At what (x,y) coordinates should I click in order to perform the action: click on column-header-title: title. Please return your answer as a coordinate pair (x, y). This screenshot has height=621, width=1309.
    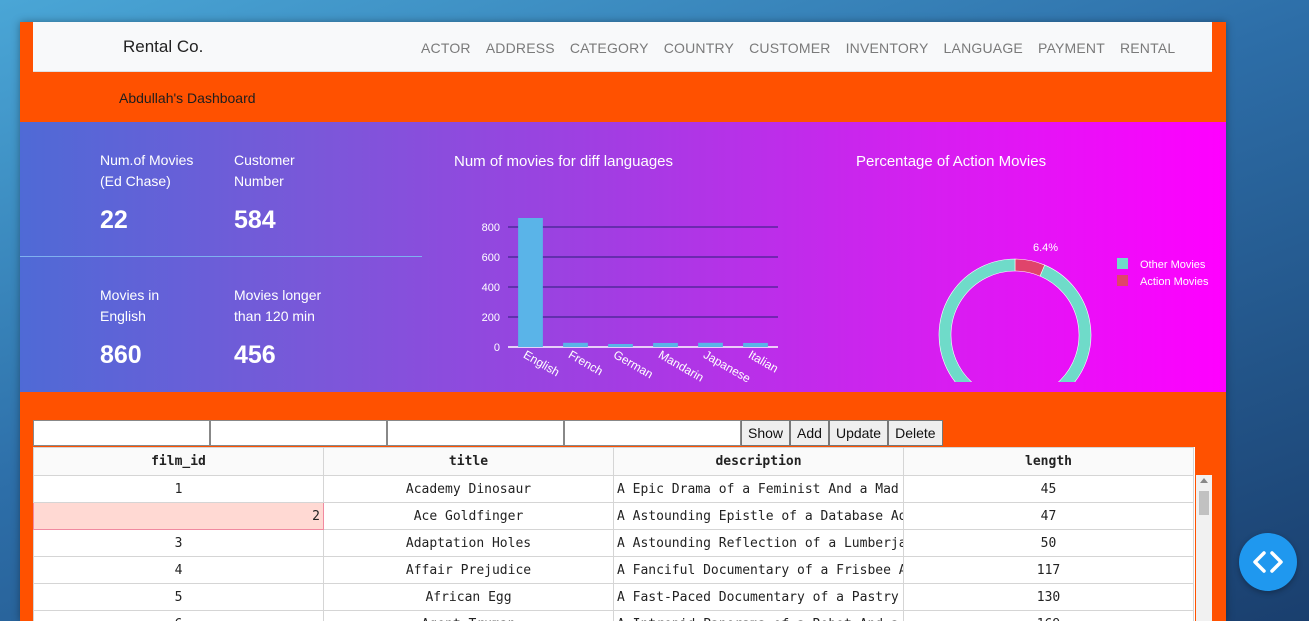
    Looking at the image, I should click on (468, 461).